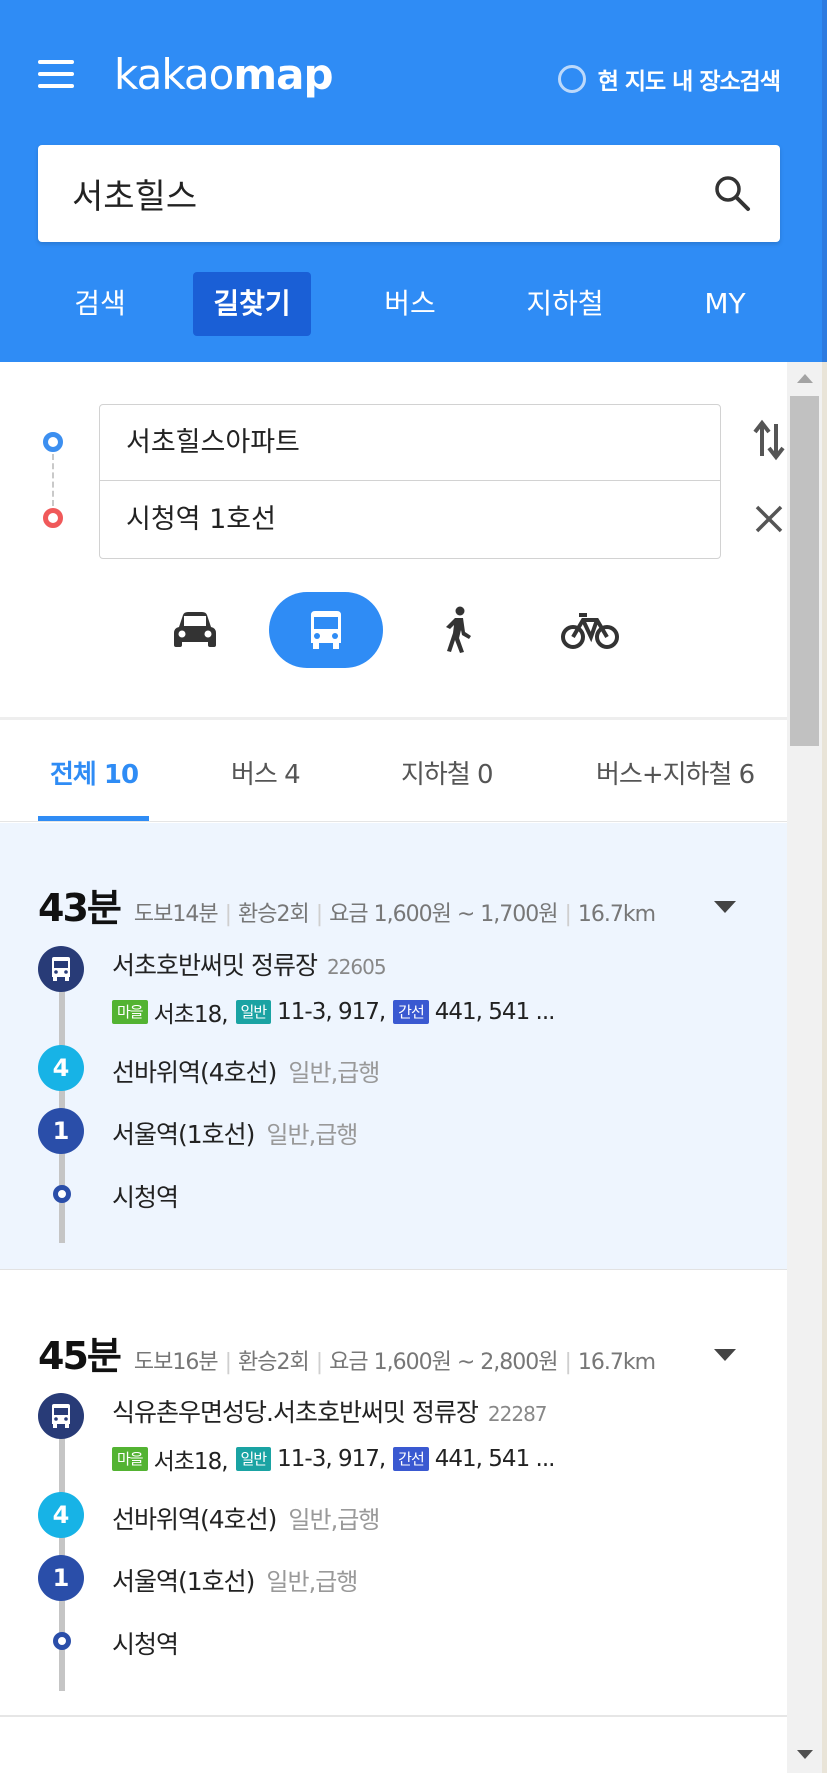  I want to click on filter-tab-bus: 버스 4, so click(266, 772).